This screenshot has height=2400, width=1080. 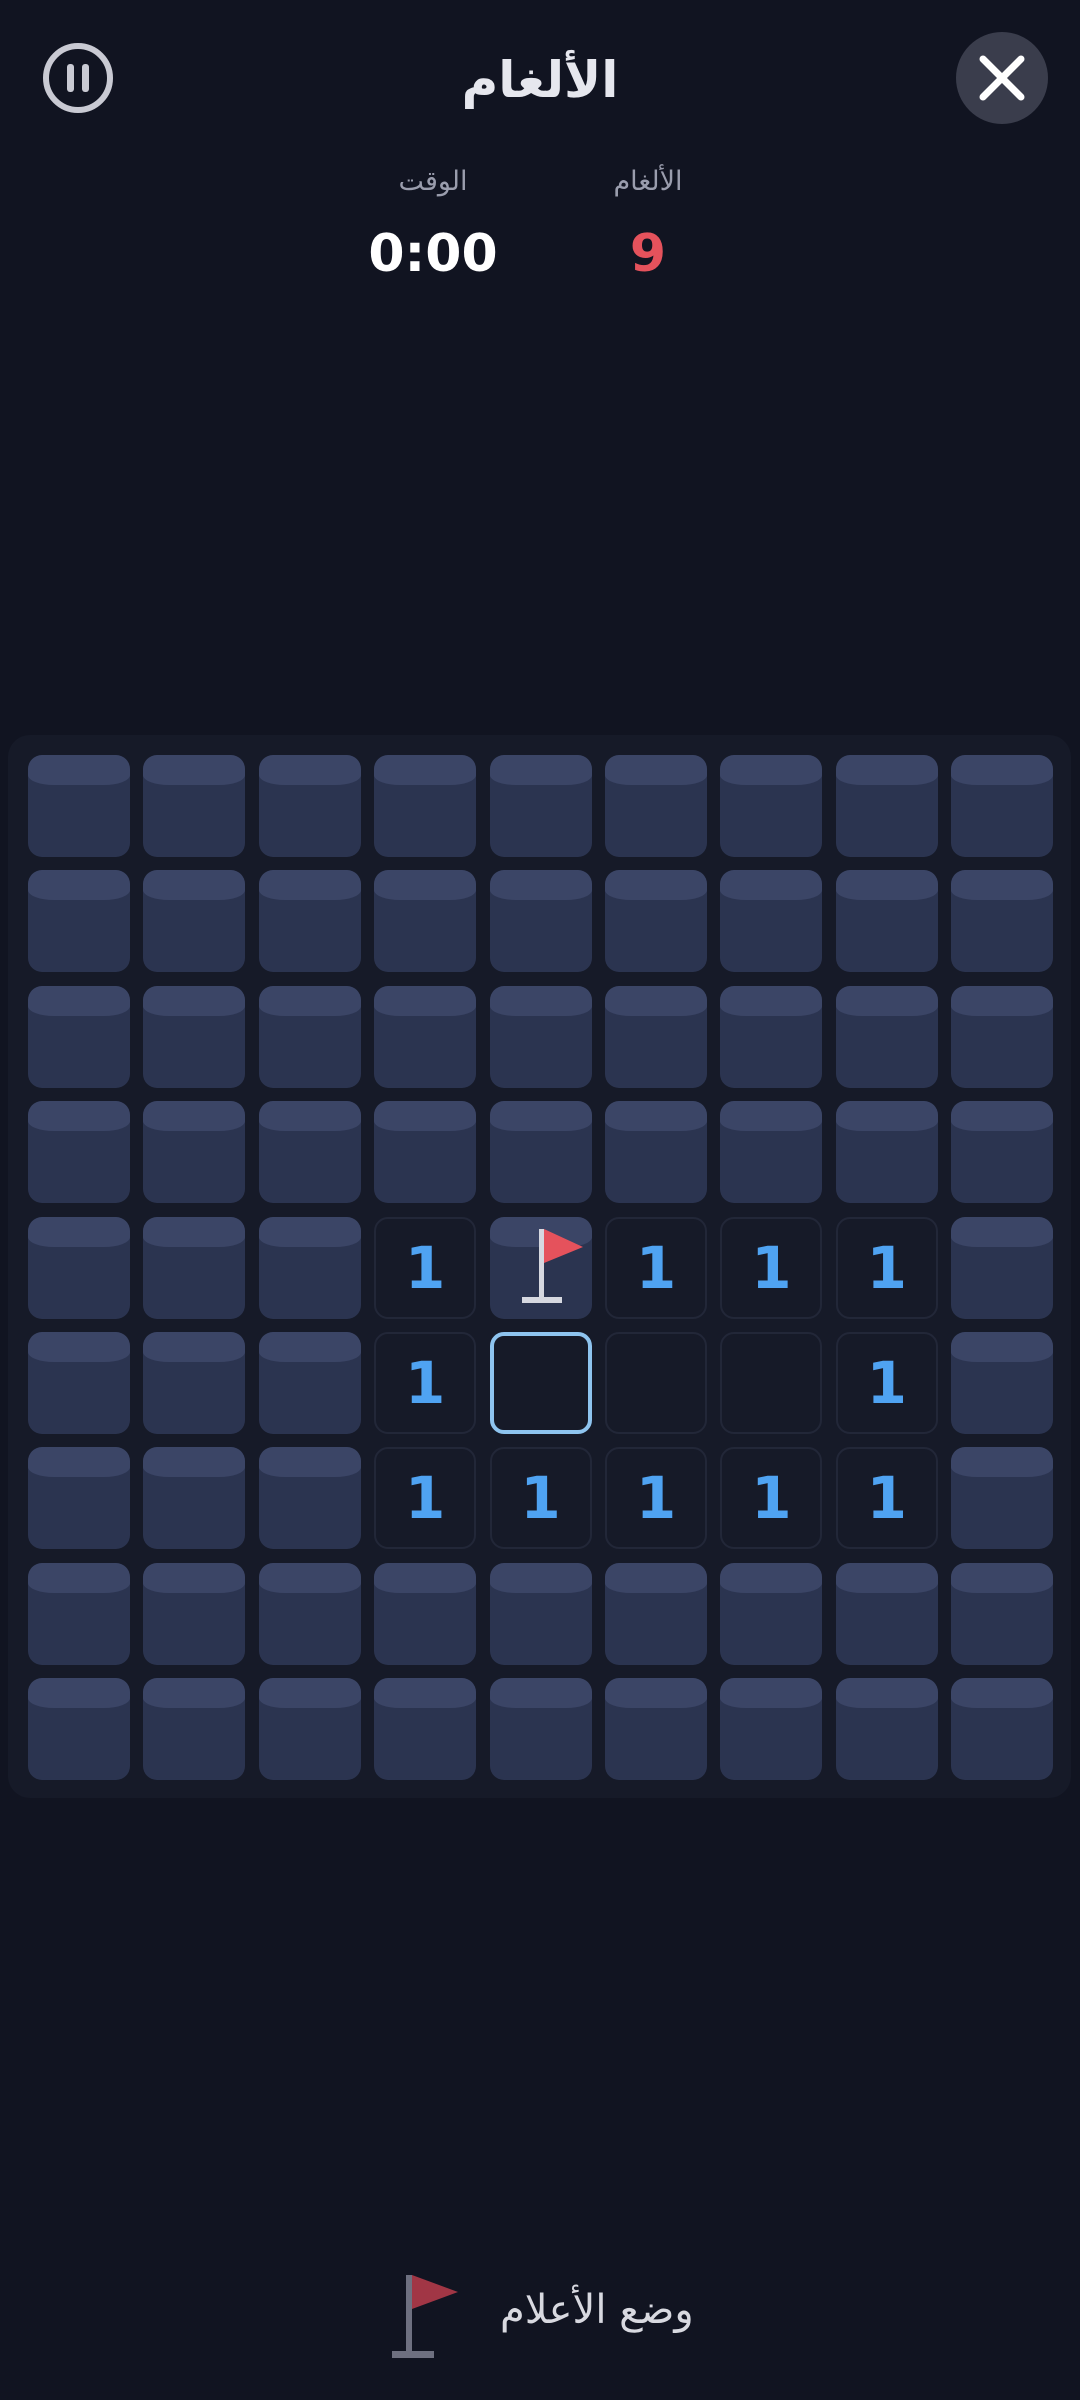 I want to click on page-title: الألغام, so click(x=540, y=80).